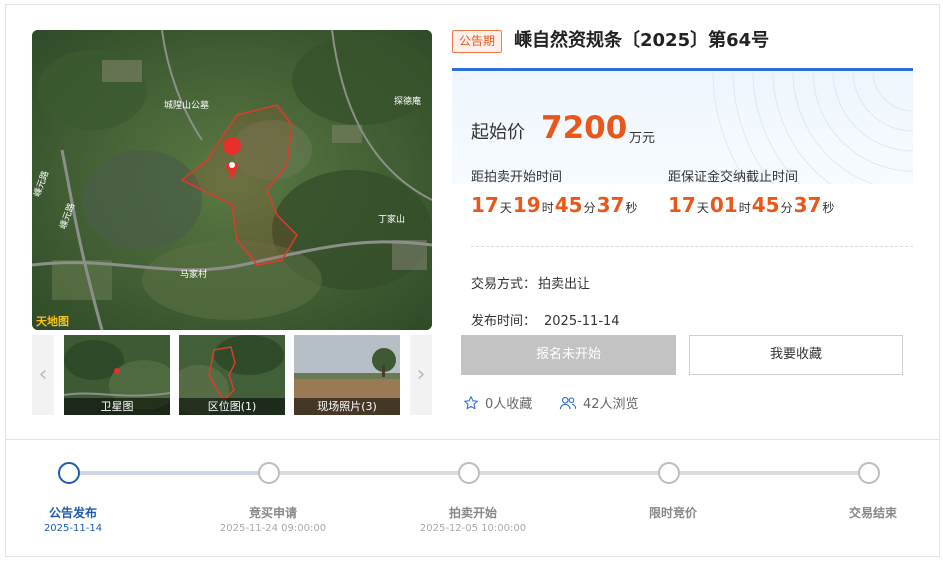 The image size is (943, 563). What do you see at coordinates (733, 177) in the screenshot?
I see `countdown-deposit-label: 距保证金交纳截止时间` at bounding box center [733, 177].